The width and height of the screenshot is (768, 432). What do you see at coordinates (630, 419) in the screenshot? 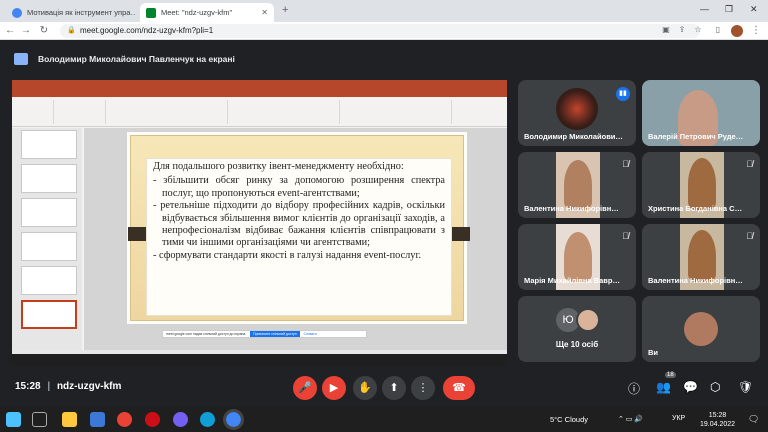
I see `tray-icons: ⌃ ▭ 🔊` at bounding box center [630, 419].